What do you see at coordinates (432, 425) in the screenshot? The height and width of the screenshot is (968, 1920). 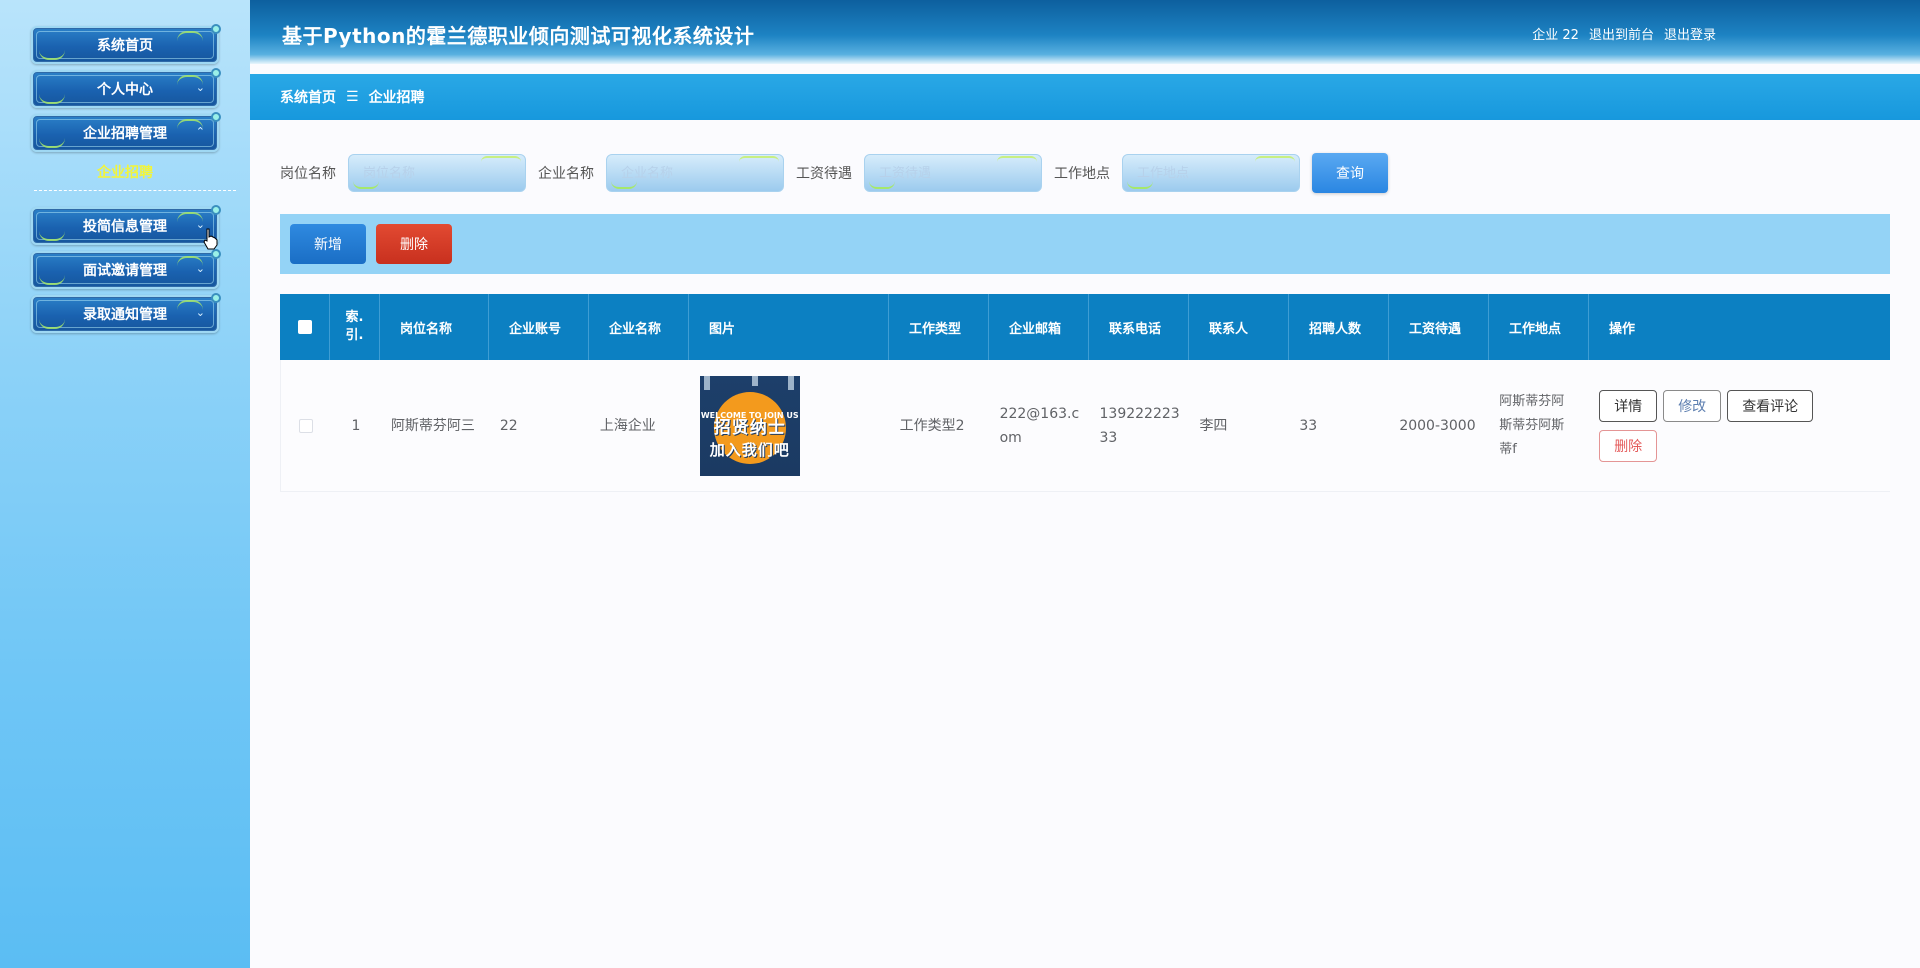 I see `cell-job-name: 阿斯蒂芬阿三` at bounding box center [432, 425].